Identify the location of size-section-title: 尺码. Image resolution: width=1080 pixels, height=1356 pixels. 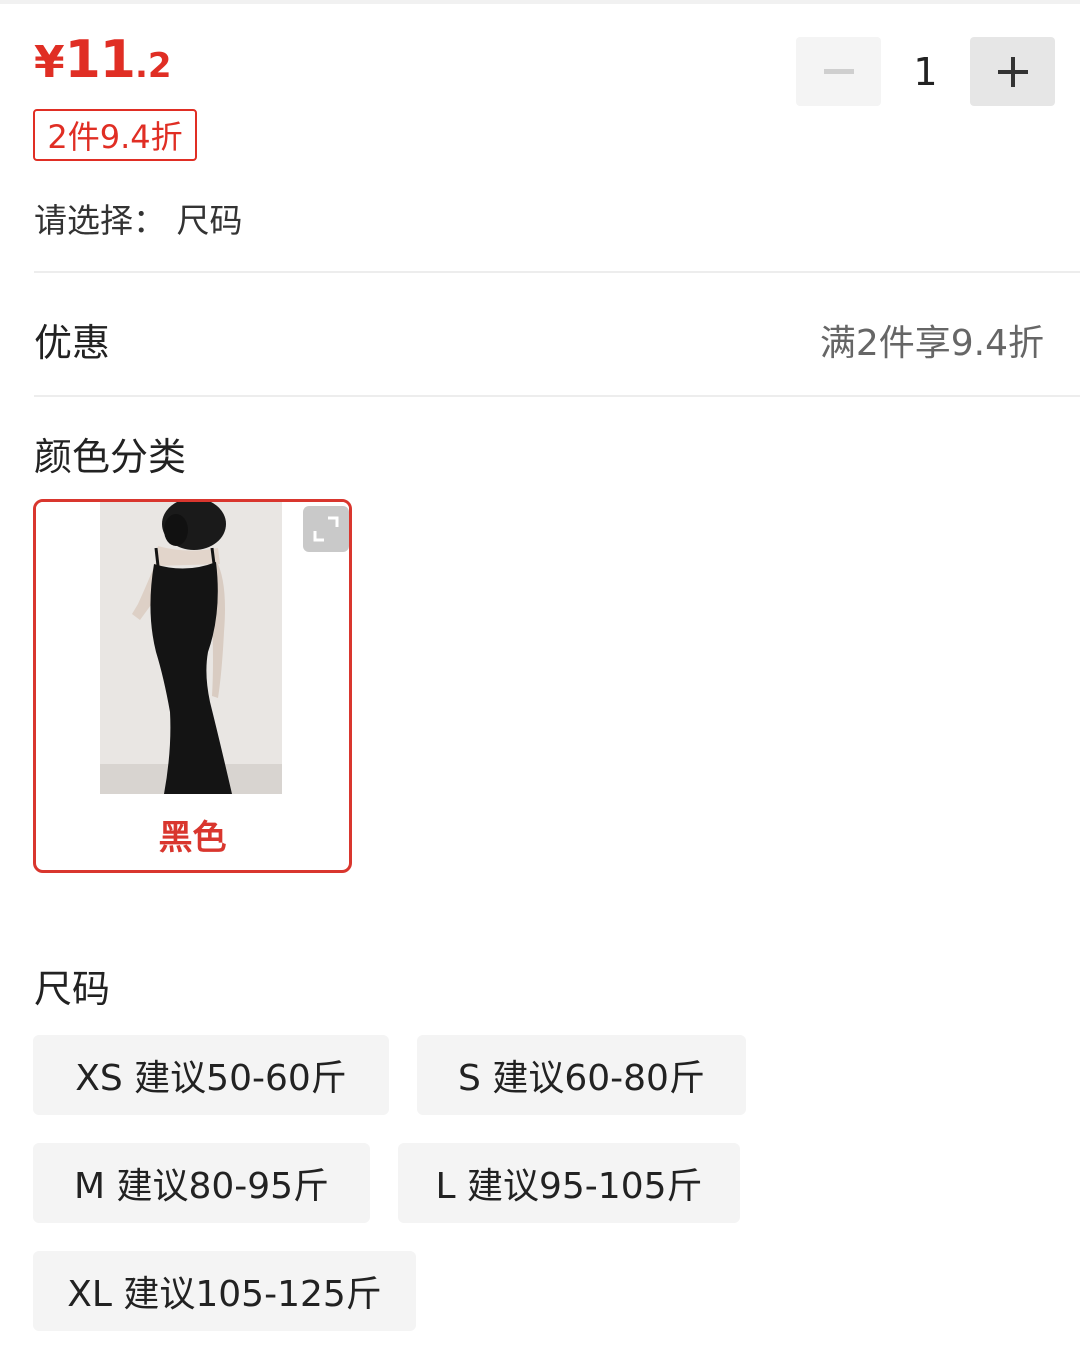
(72, 989).